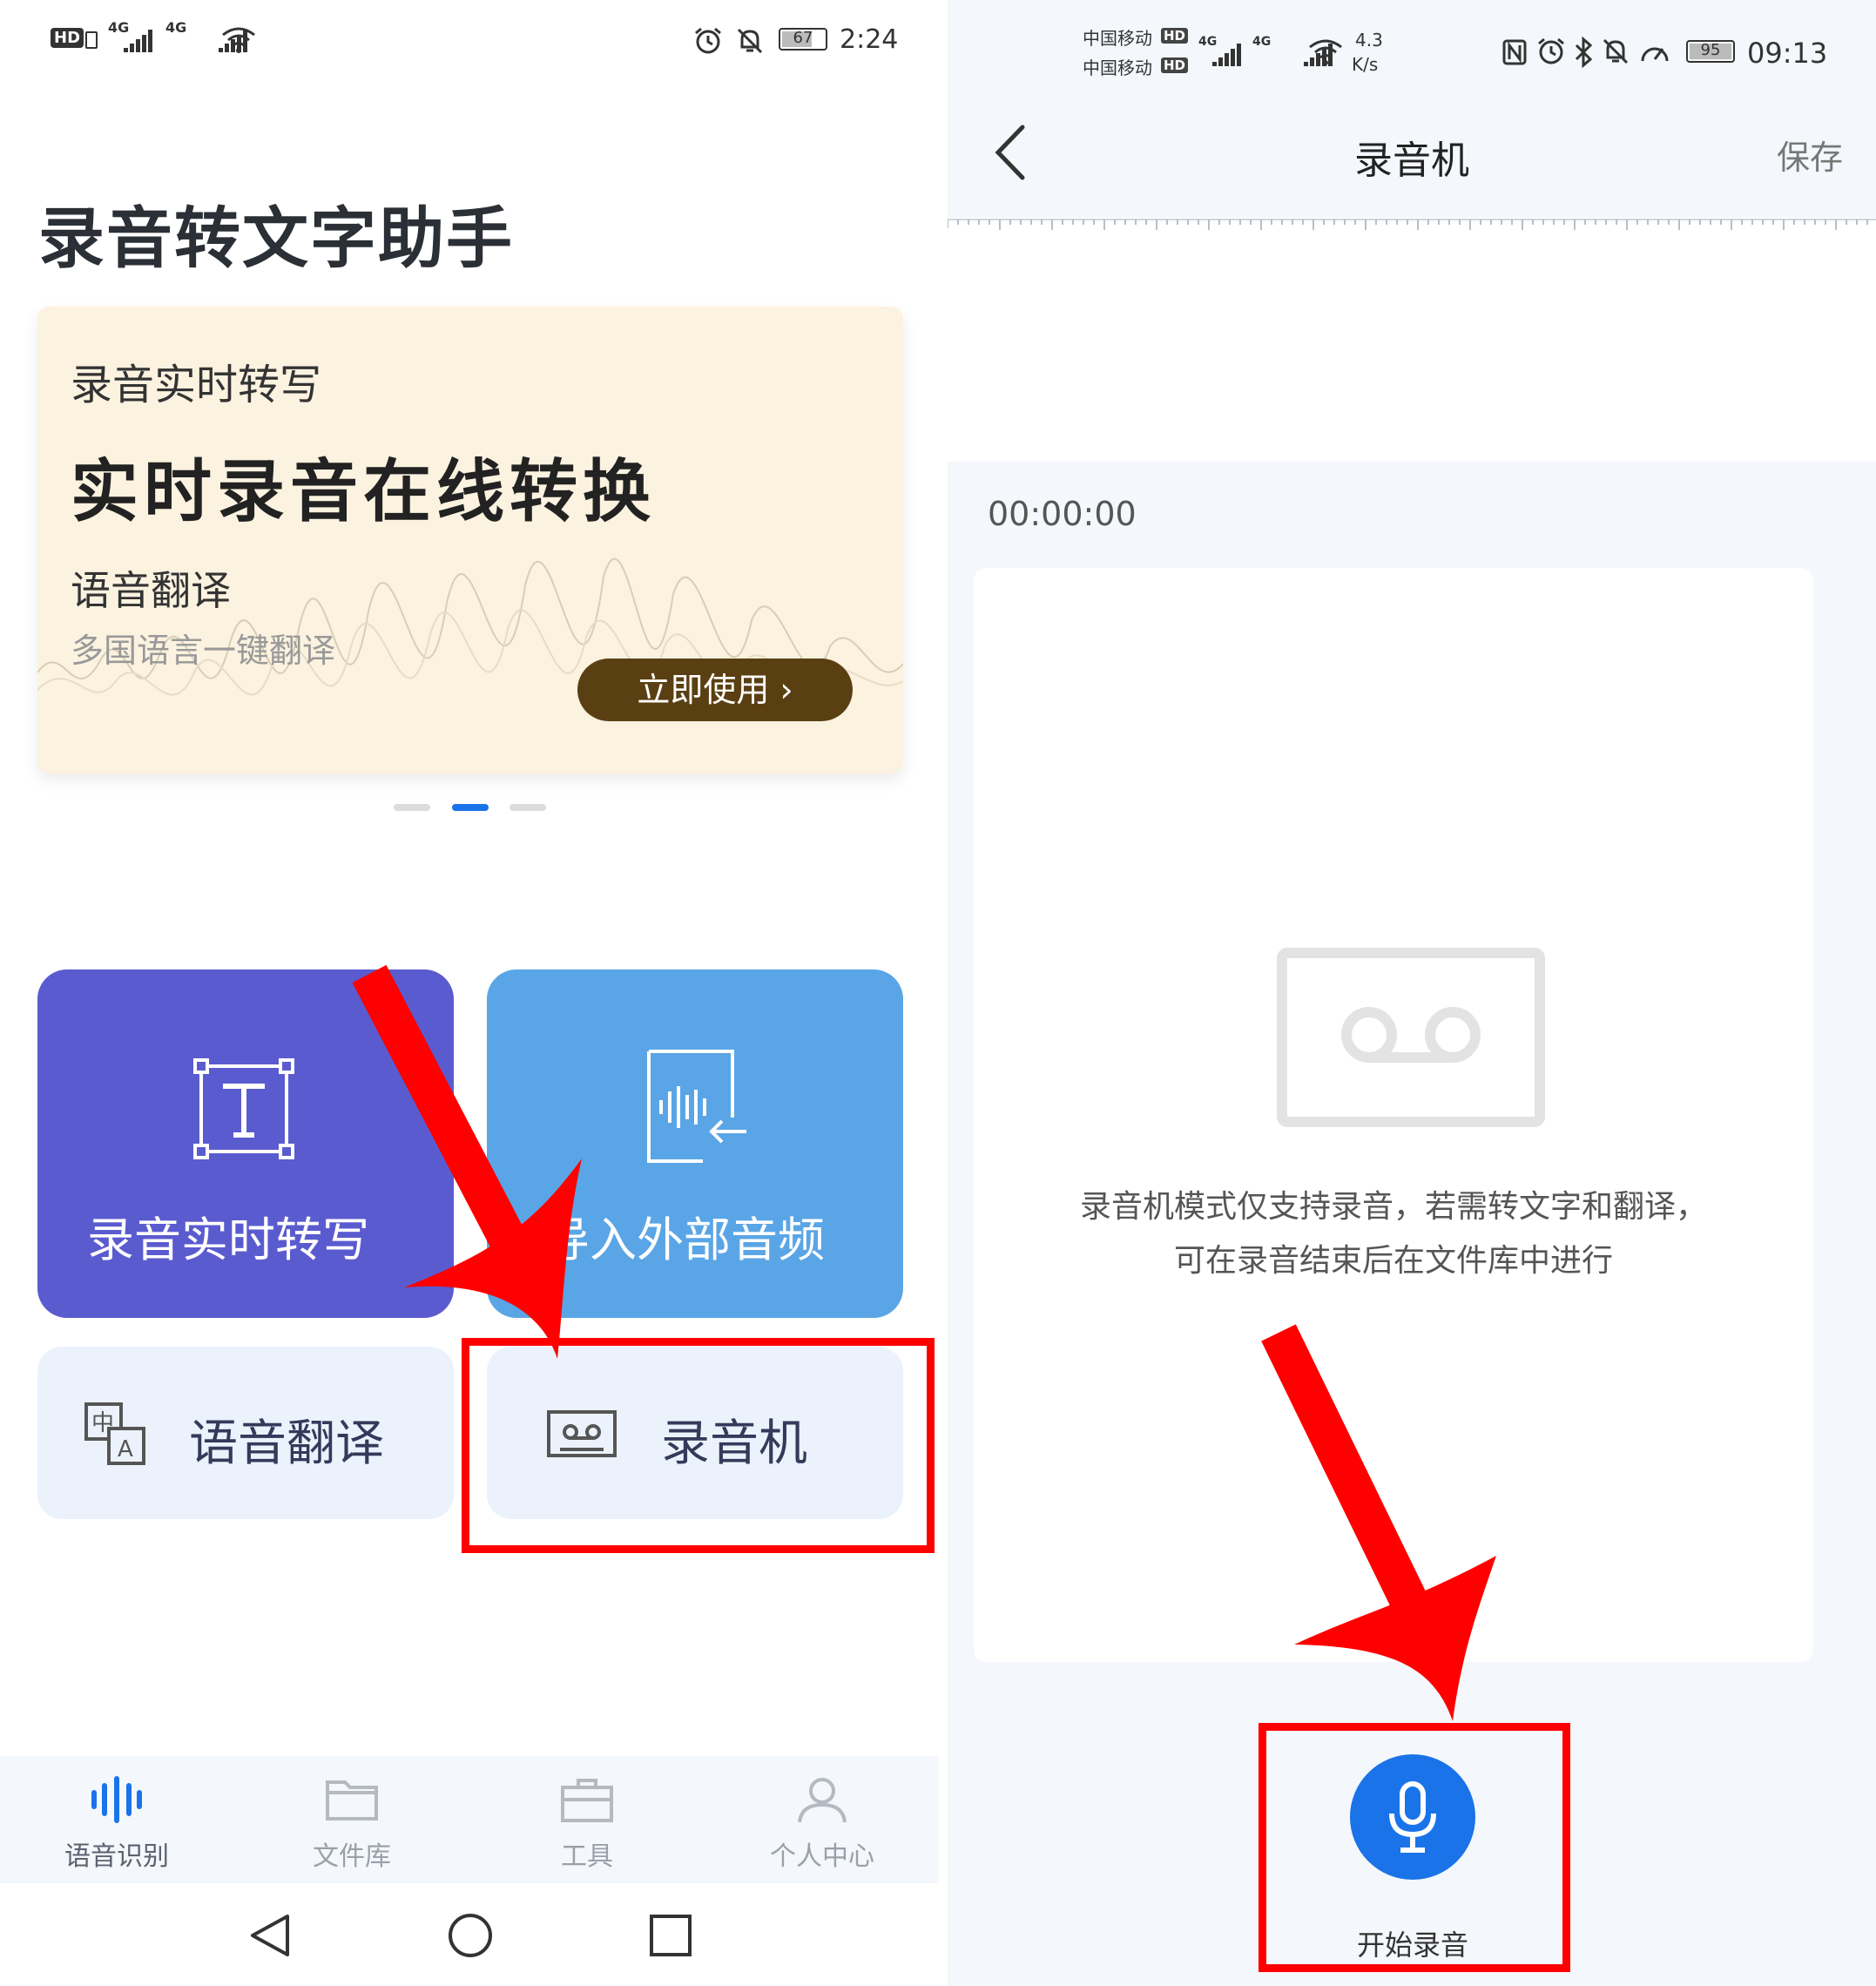 This screenshot has height=1986, width=1876. What do you see at coordinates (943, 993) in the screenshot?
I see `panel-divider` at bounding box center [943, 993].